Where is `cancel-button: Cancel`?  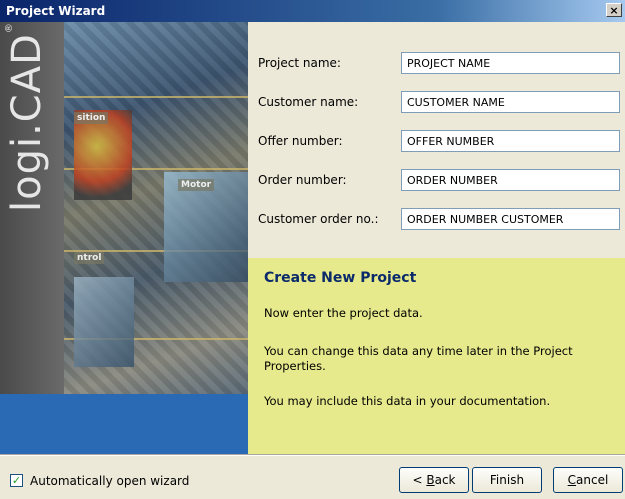
cancel-button: Cancel is located at coordinates (588, 480).